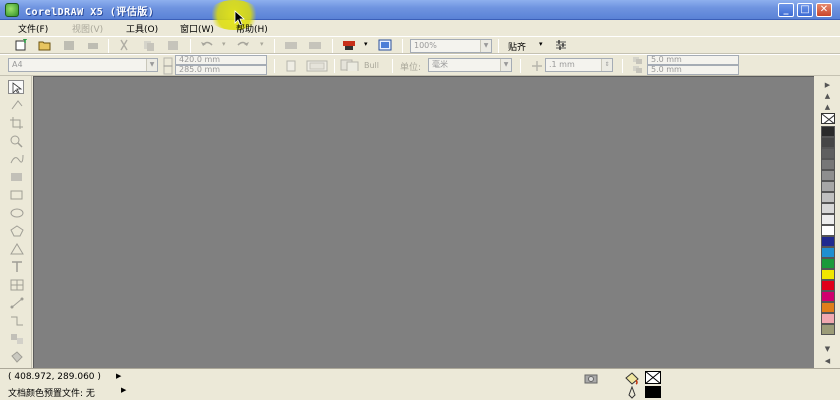  I want to click on text-tool-icon, so click(17, 267).